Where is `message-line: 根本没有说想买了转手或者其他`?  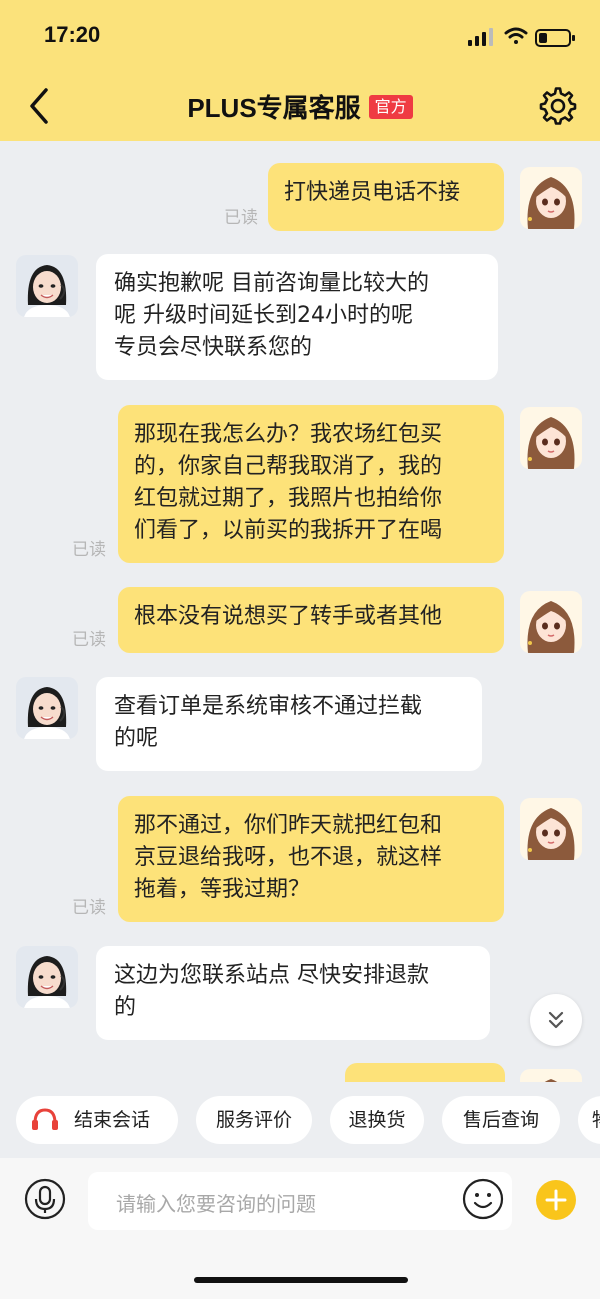 message-line: 根本没有说想买了转手或者其他 is located at coordinates (288, 616).